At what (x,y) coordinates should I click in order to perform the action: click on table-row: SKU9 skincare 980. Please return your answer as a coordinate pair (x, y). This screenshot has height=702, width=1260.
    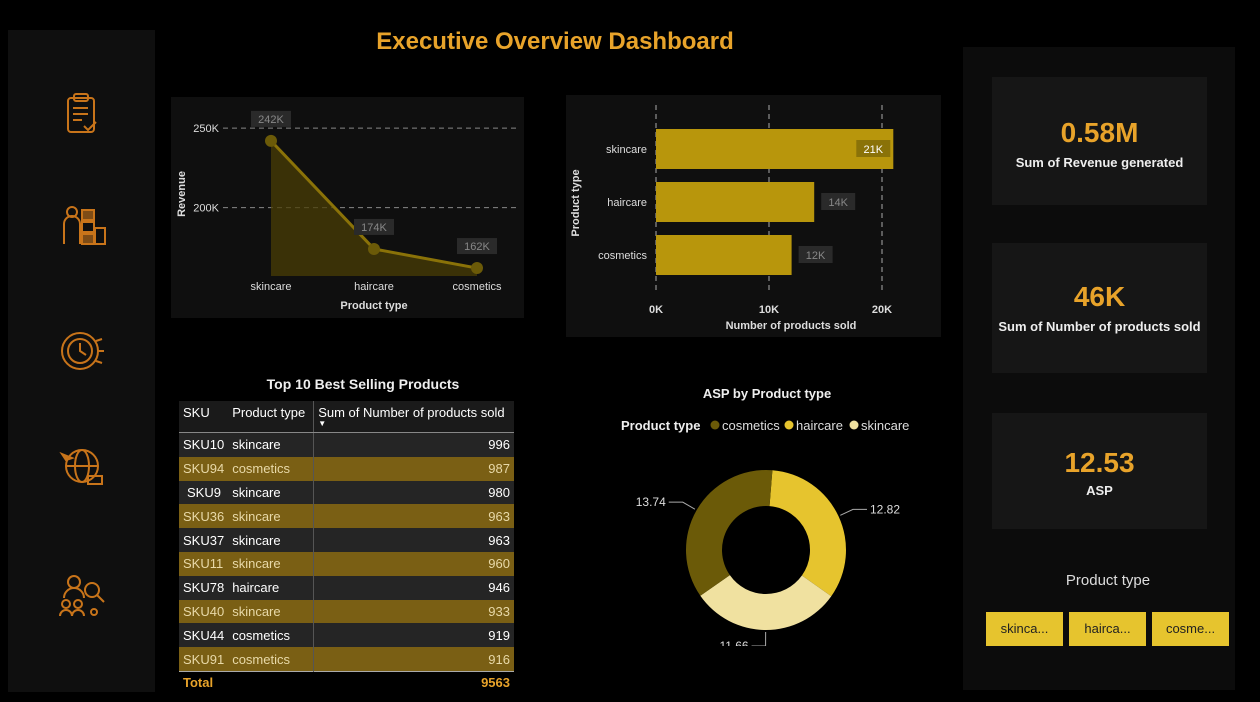
    Looking at the image, I should click on (346, 492).